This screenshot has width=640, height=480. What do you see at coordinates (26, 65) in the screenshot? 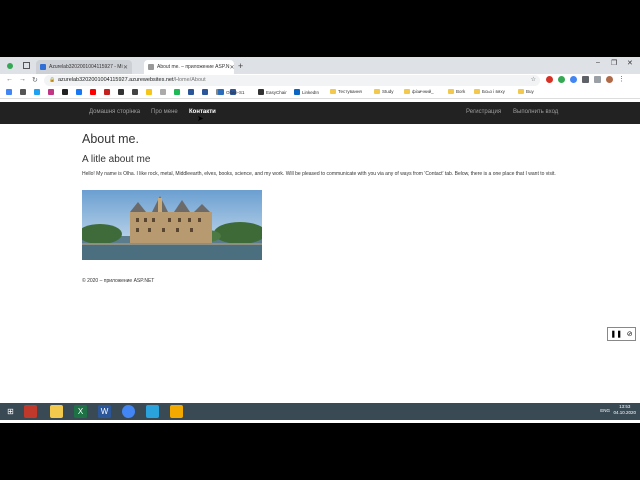
I see `tab-search-icon` at bounding box center [26, 65].